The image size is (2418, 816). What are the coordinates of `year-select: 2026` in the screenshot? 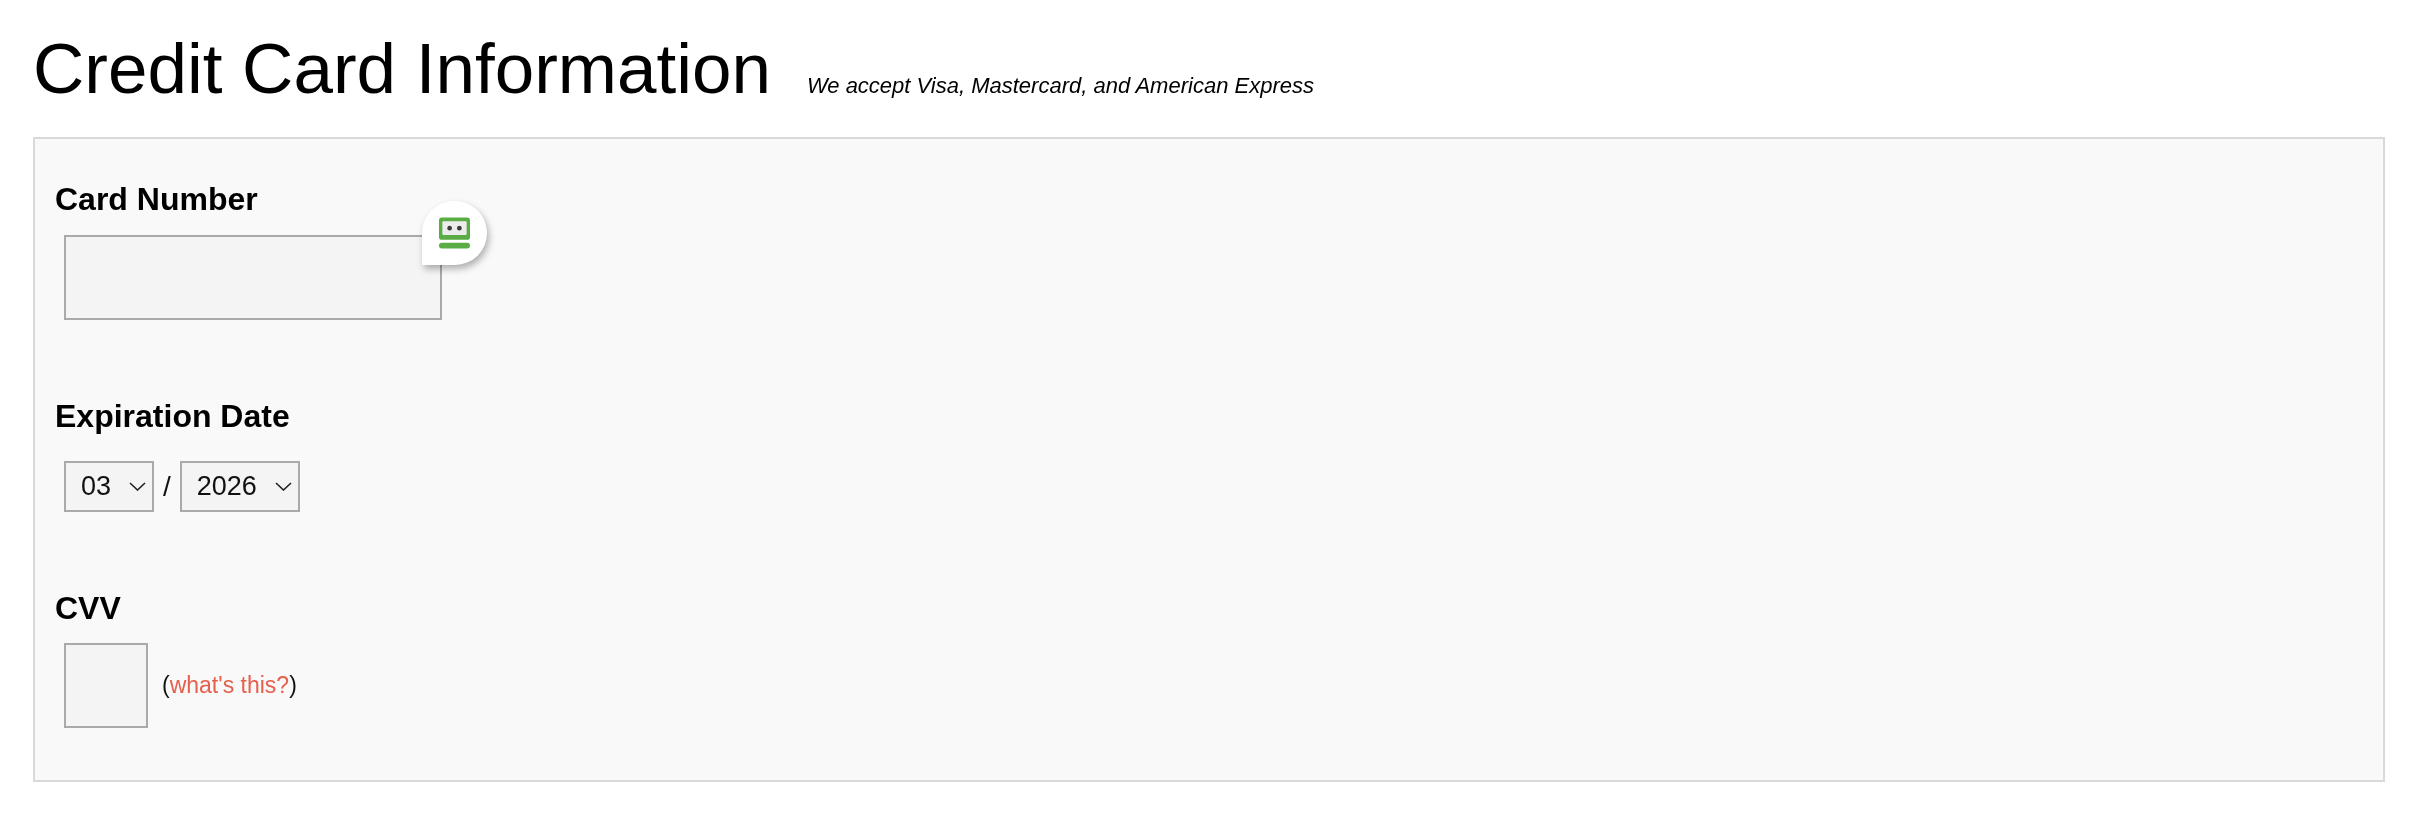 It's located at (239, 486).